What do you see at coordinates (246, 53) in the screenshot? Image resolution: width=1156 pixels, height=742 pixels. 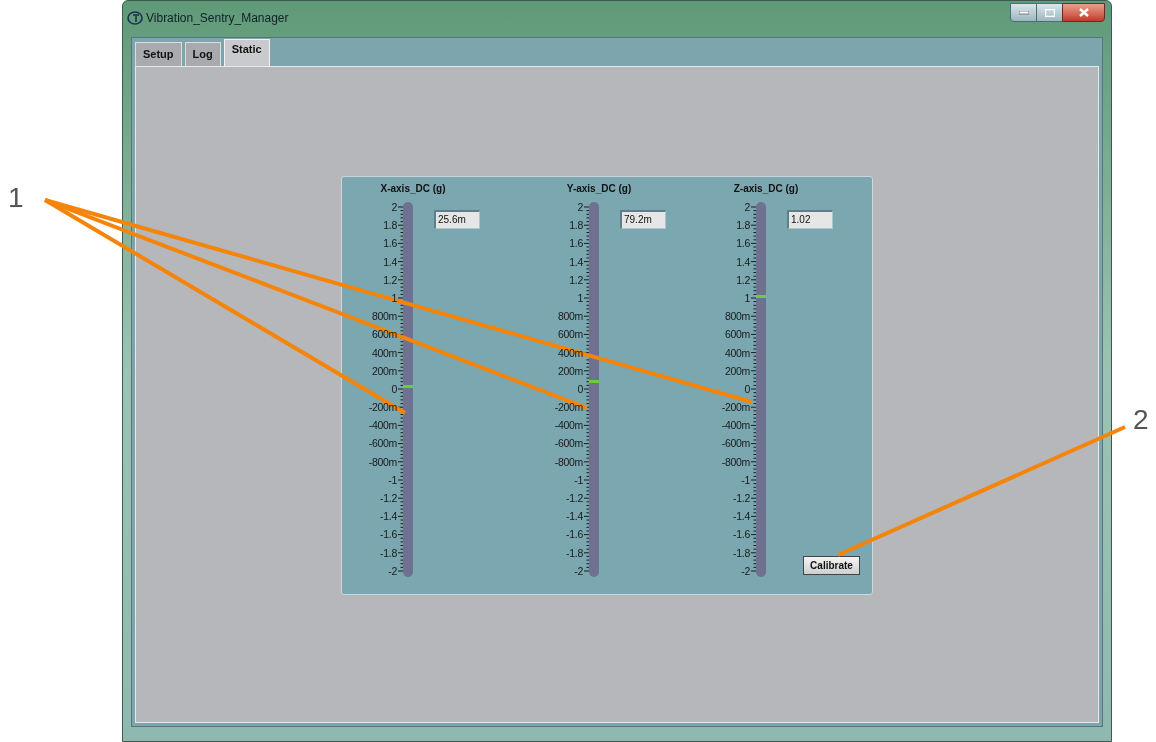 I see `tab: Static` at bounding box center [246, 53].